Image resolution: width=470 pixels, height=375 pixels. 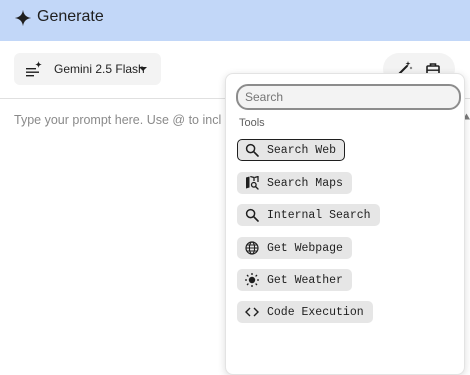 I want to click on tools-search-input, so click(x=348, y=97).